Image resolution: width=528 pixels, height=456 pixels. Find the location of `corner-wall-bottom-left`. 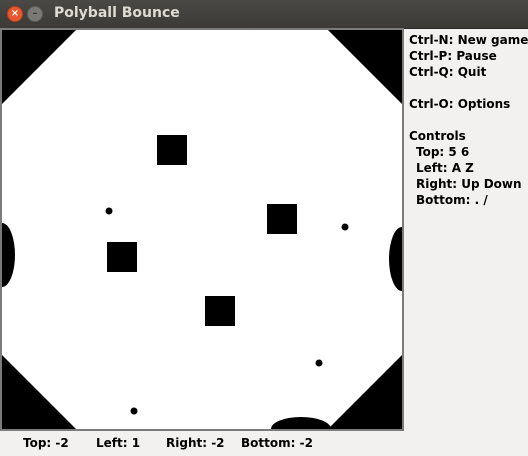

corner-wall-bottom-left is located at coordinates (39, 392).